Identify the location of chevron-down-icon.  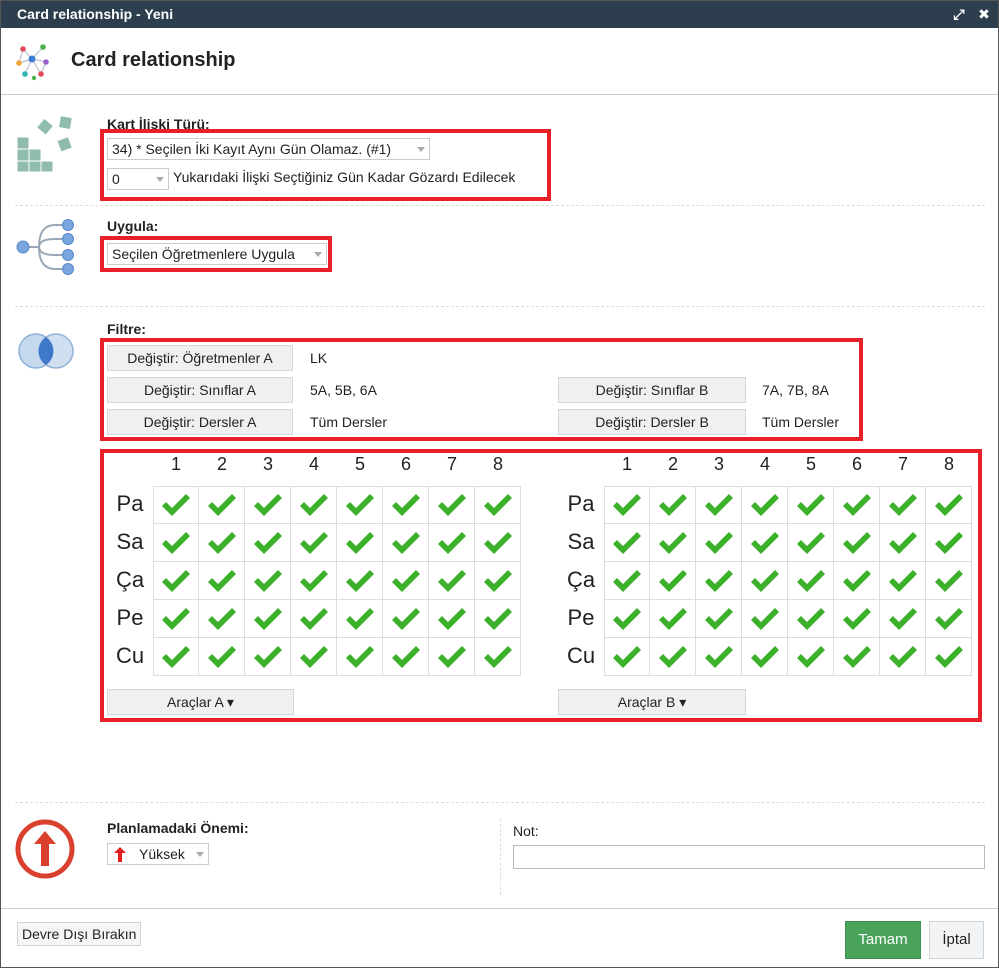
(200, 854).